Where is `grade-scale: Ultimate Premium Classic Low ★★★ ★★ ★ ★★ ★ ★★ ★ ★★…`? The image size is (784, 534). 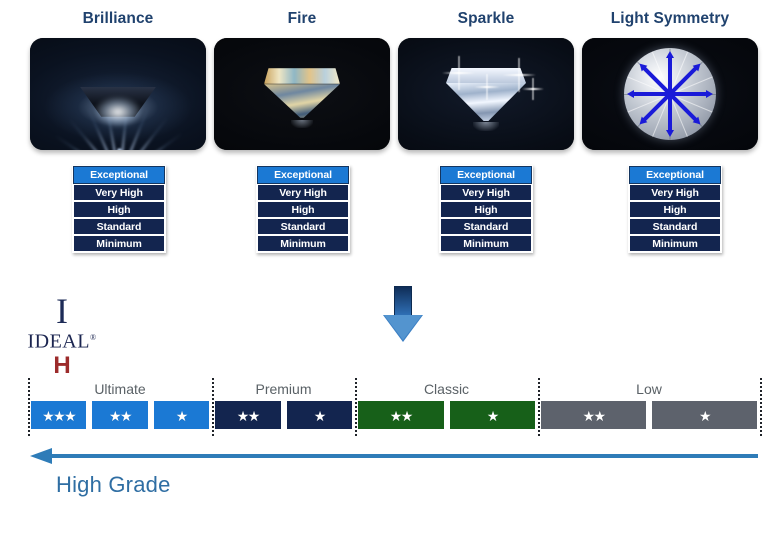 grade-scale: Ultimate Premium Classic Low ★★★ ★★ ★ ★★ ★ ★★ ★ ★★… is located at coordinates (395, 407).